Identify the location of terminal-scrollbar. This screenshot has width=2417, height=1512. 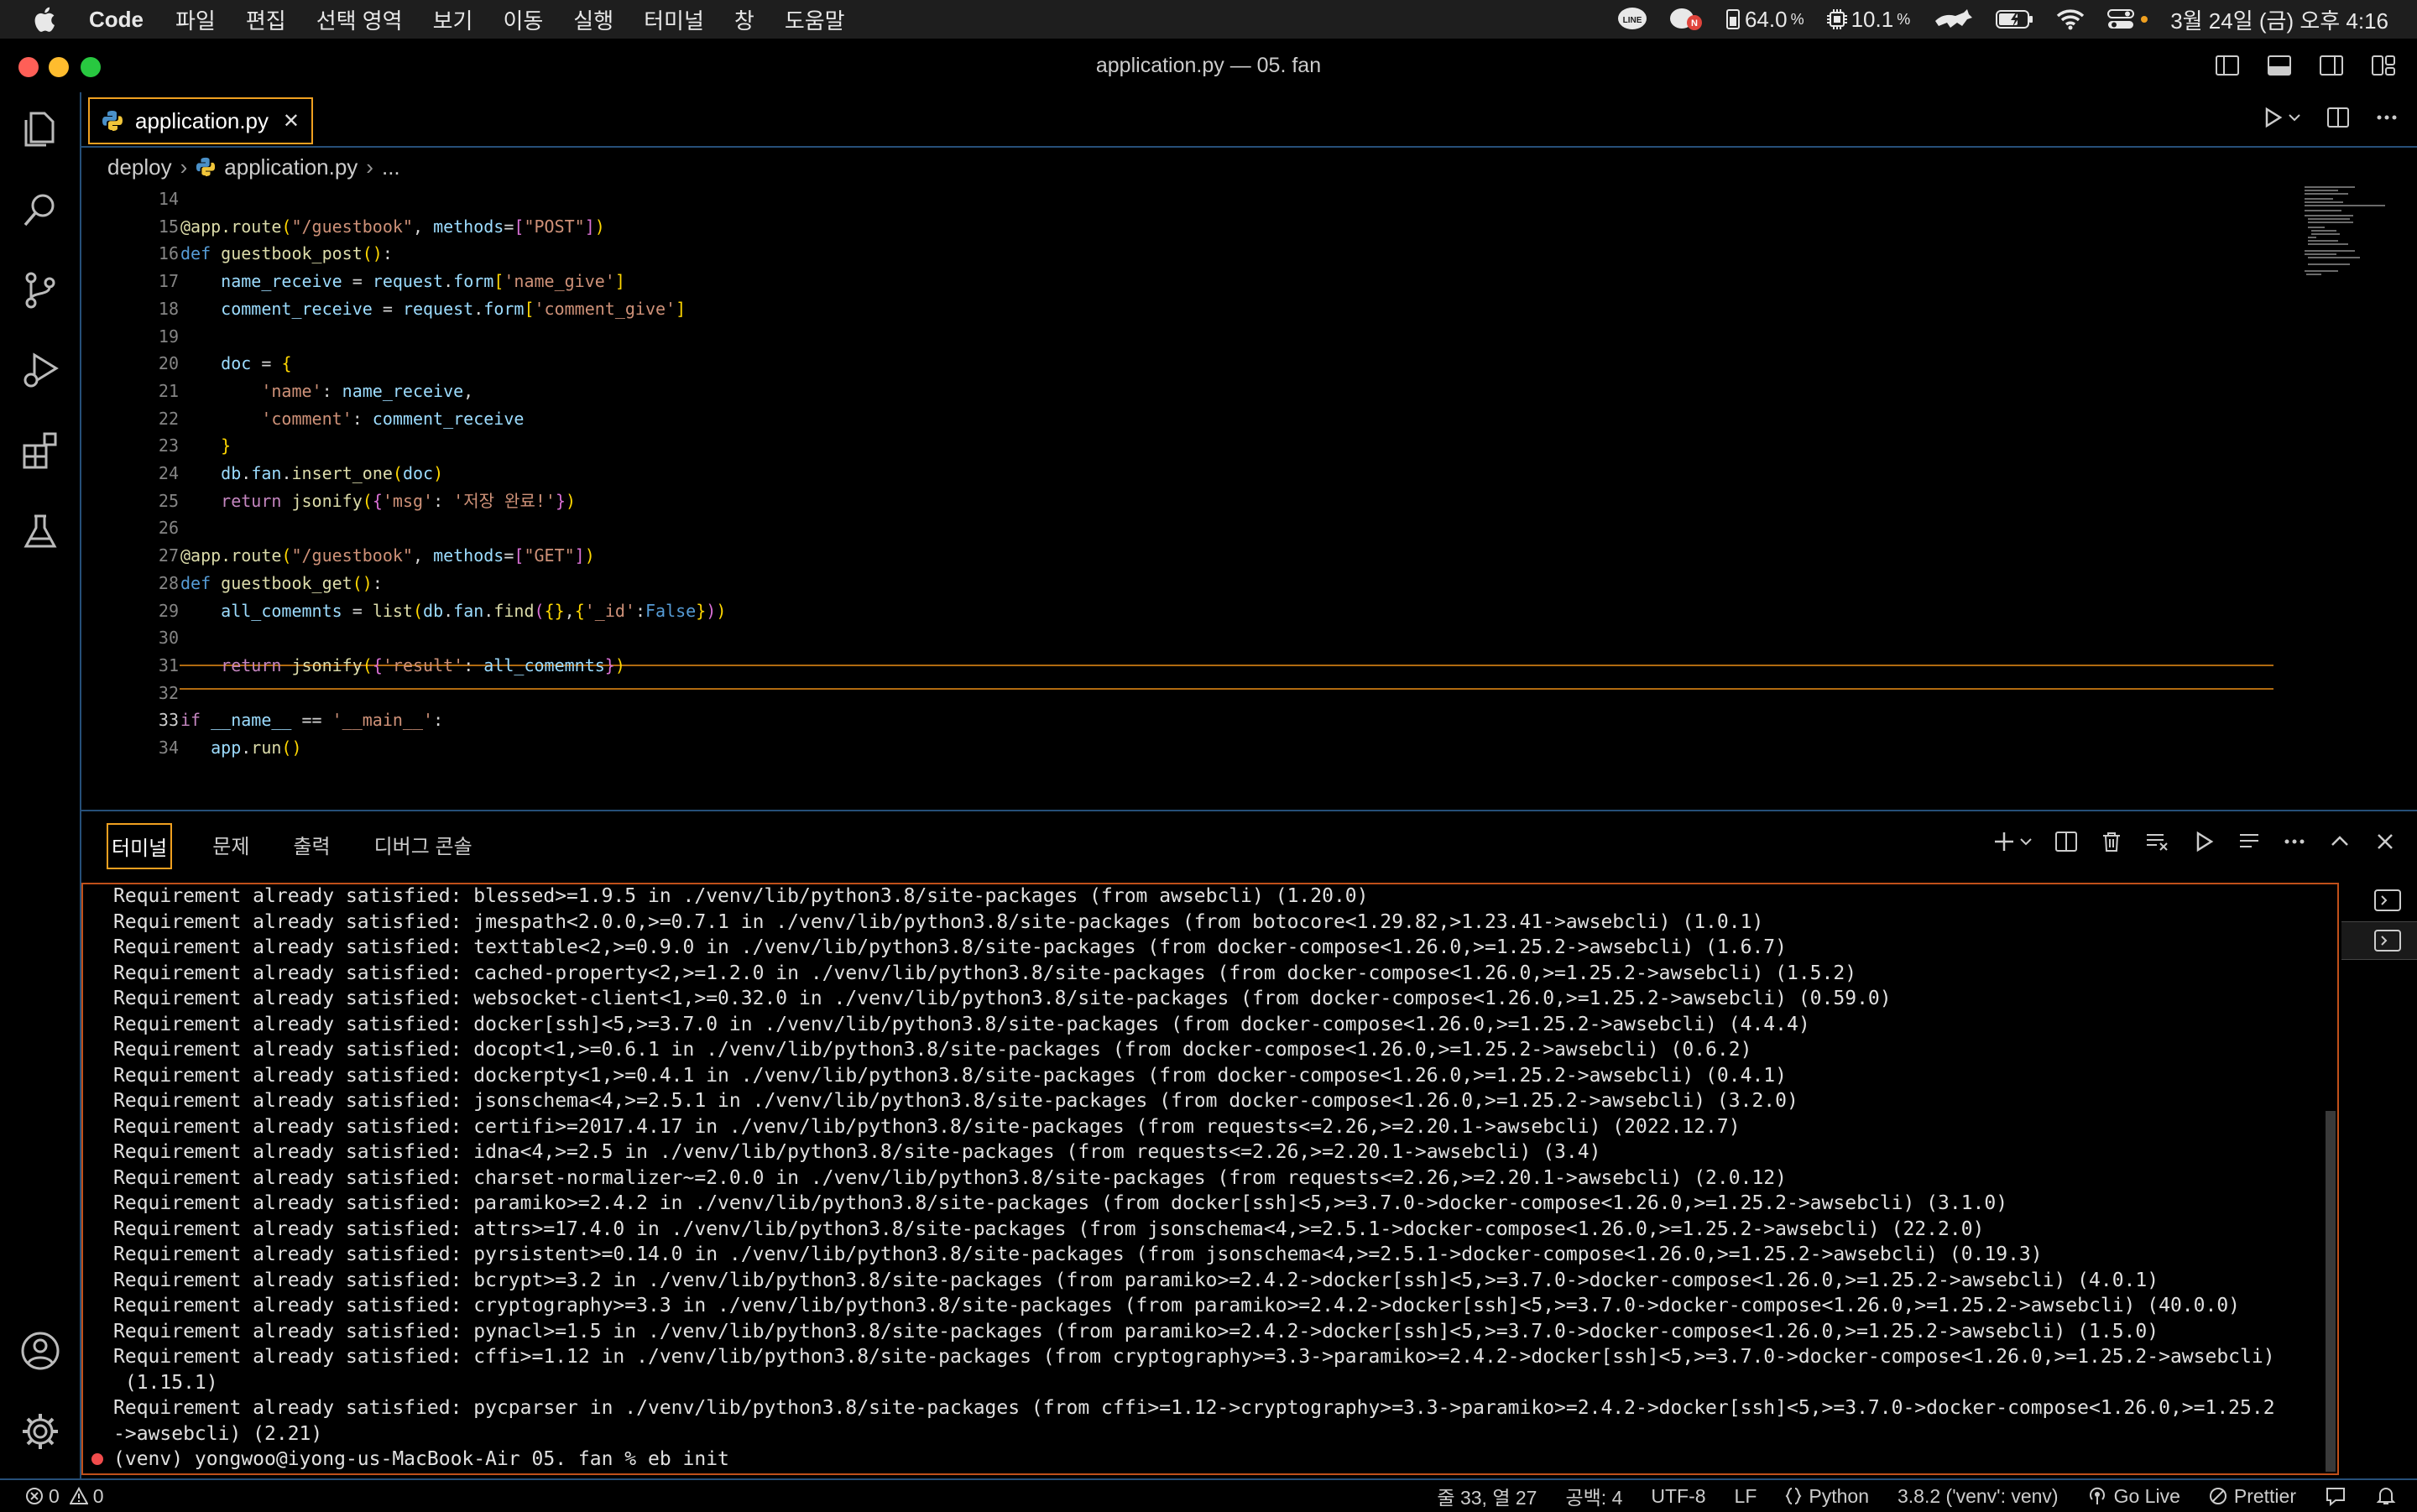
(2331, 1292).